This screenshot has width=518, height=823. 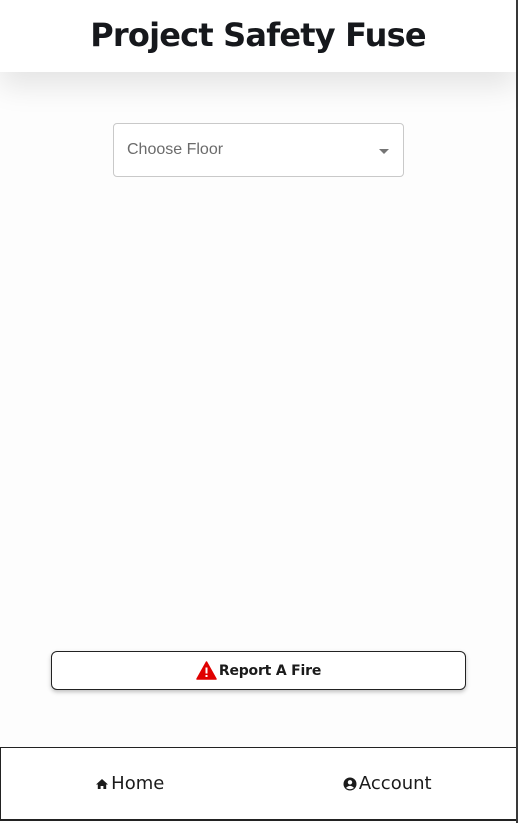 I want to click on report-fire-button: Report A Fire, so click(x=258, y=670).